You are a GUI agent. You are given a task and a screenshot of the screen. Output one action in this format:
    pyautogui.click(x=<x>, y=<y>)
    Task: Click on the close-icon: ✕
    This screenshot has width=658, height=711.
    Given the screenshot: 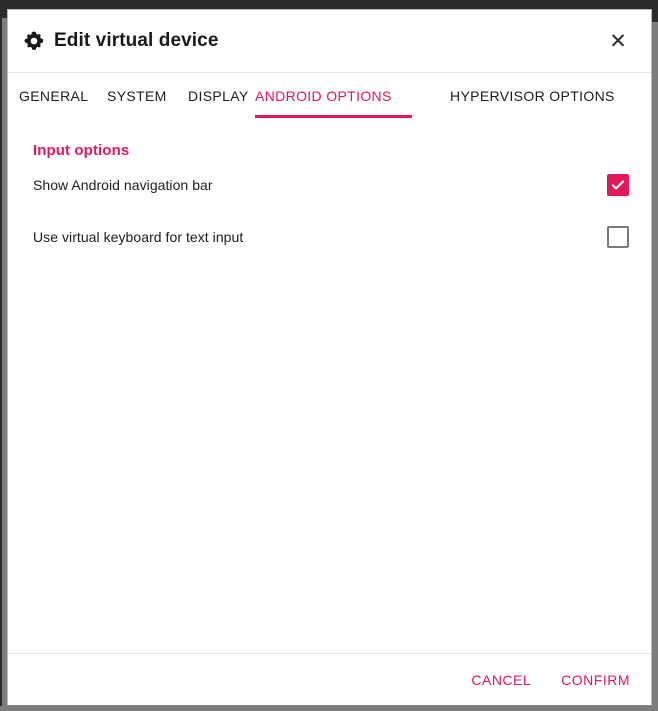 What is the action you would take?
    pyautogui.click(x=618, y=41)
    